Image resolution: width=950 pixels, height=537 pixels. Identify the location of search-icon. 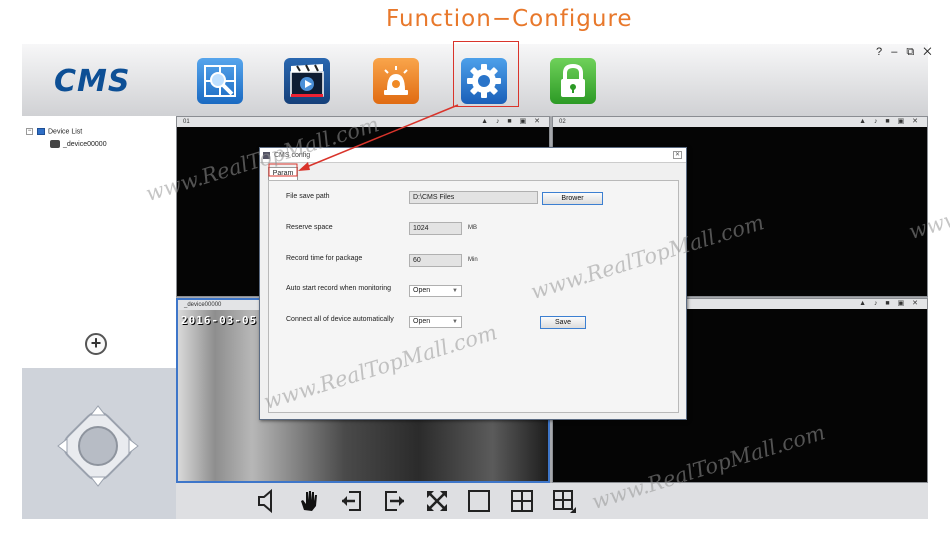
(220, 81).